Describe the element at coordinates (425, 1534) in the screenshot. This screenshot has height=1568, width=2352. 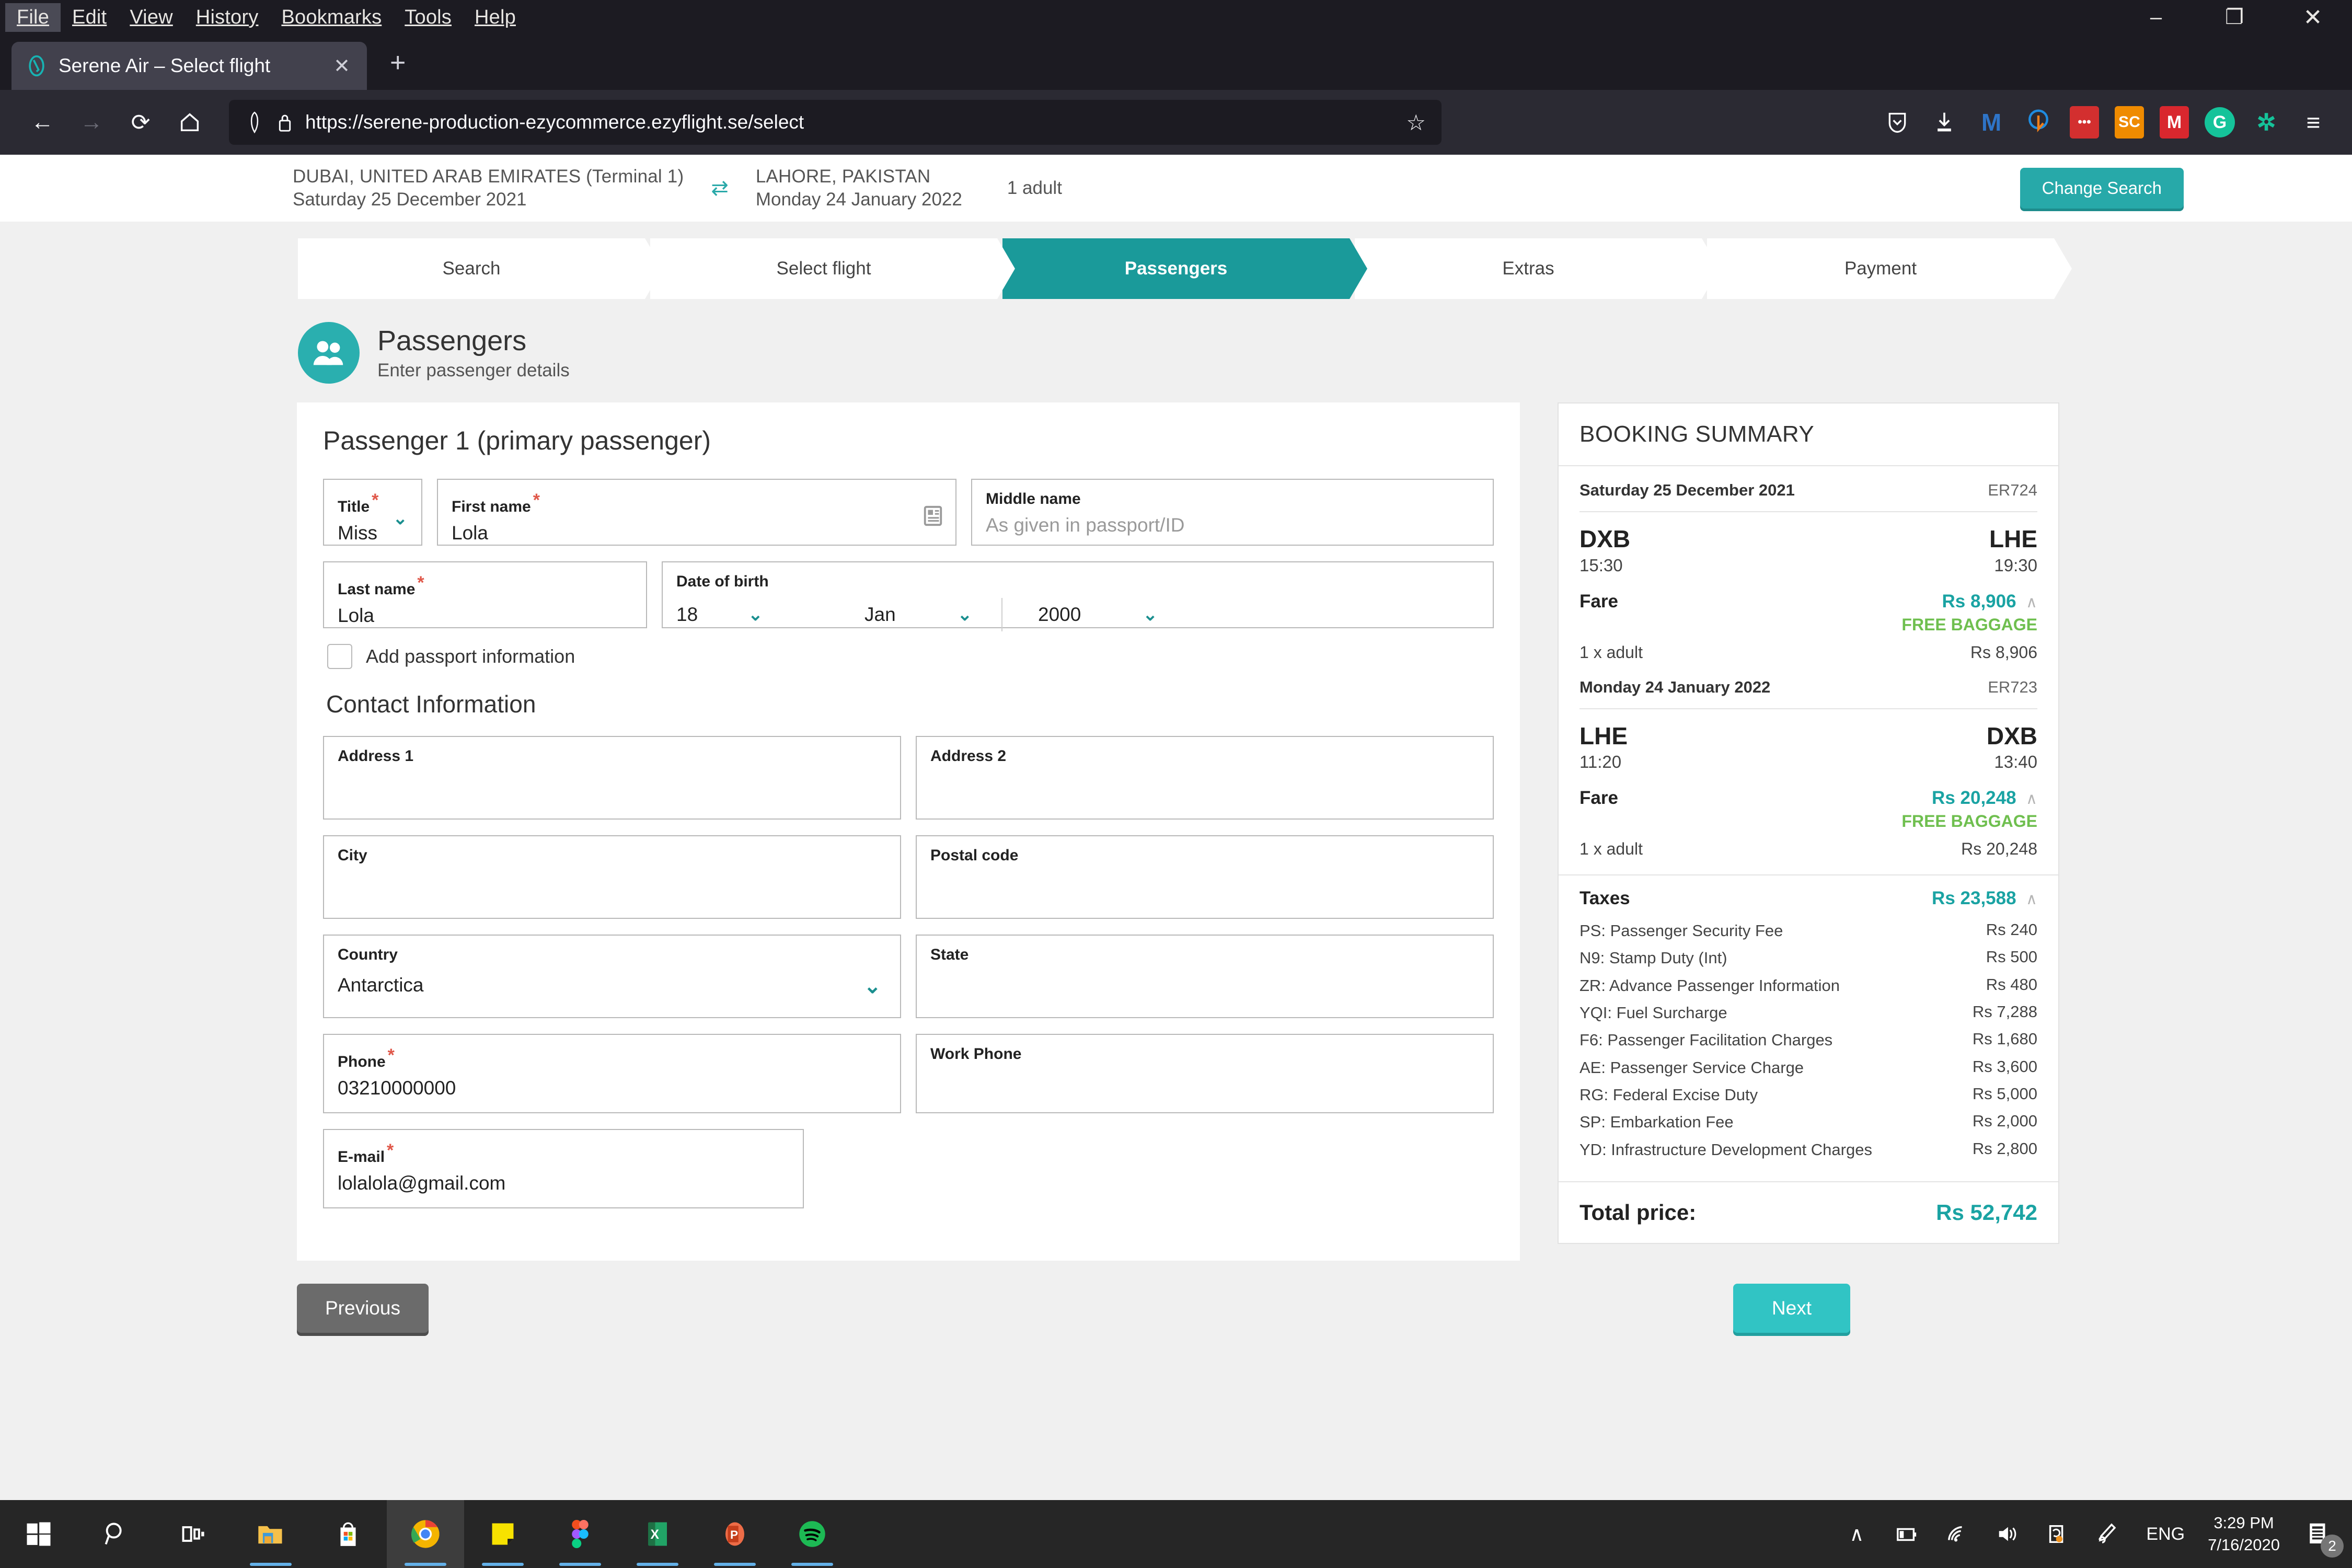
I see `chrome-button` at that location.